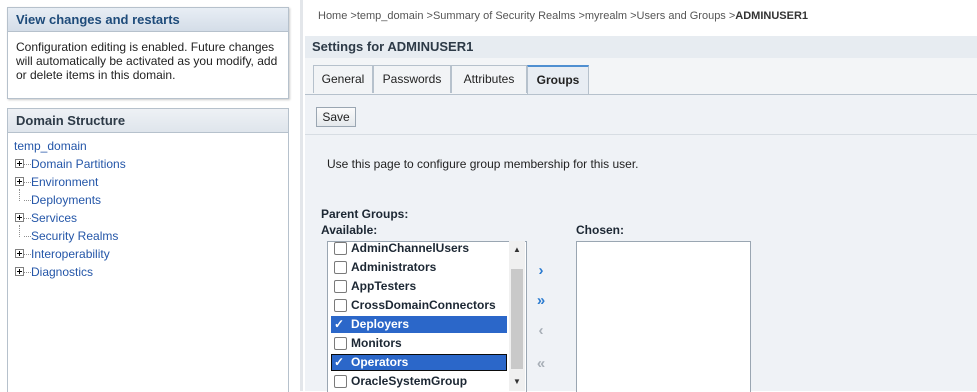 This screenshot has width=977, height=392. Describe the element at coordinates (151, 199) in the screenshot. I see `tree-item-deployments: Deployments` at that location.